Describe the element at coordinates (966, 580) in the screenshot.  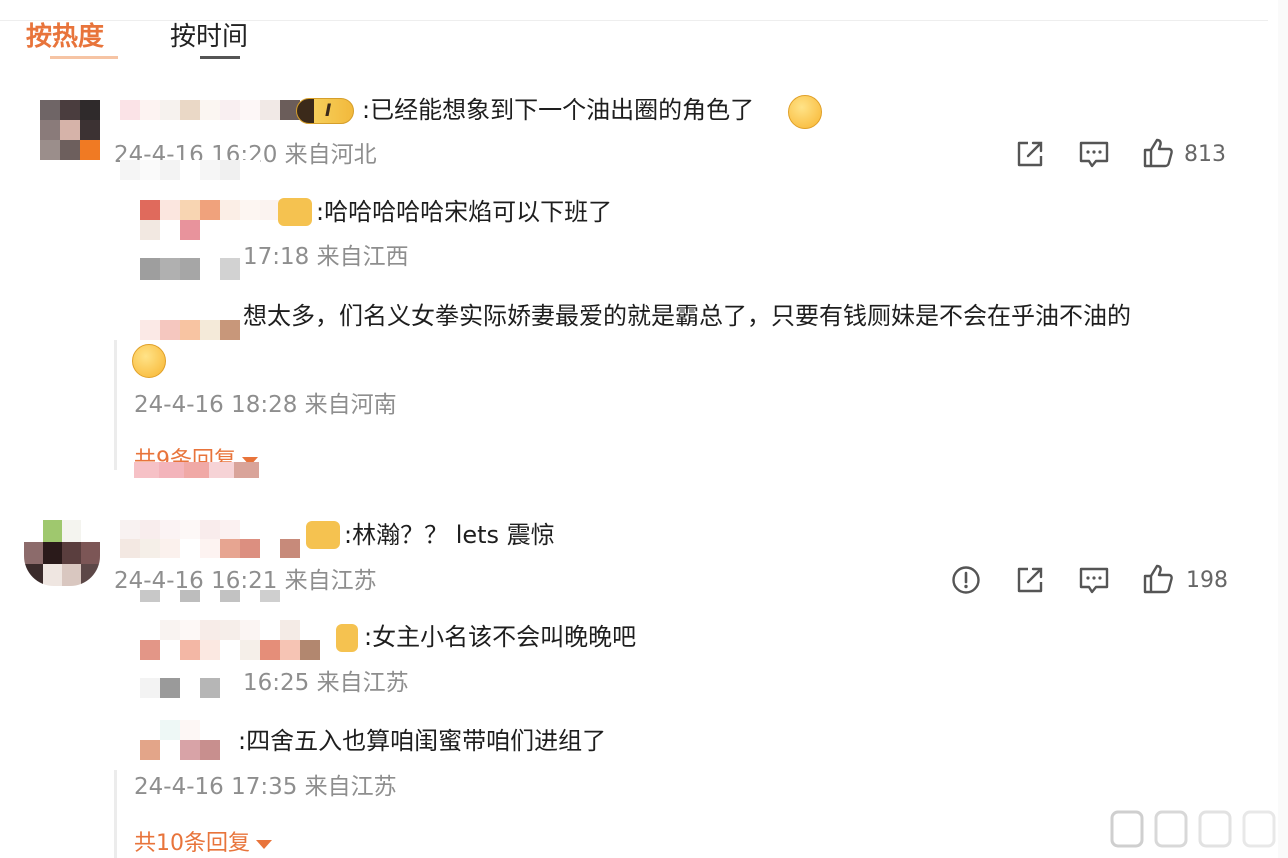
I see `report-icon` at that location.